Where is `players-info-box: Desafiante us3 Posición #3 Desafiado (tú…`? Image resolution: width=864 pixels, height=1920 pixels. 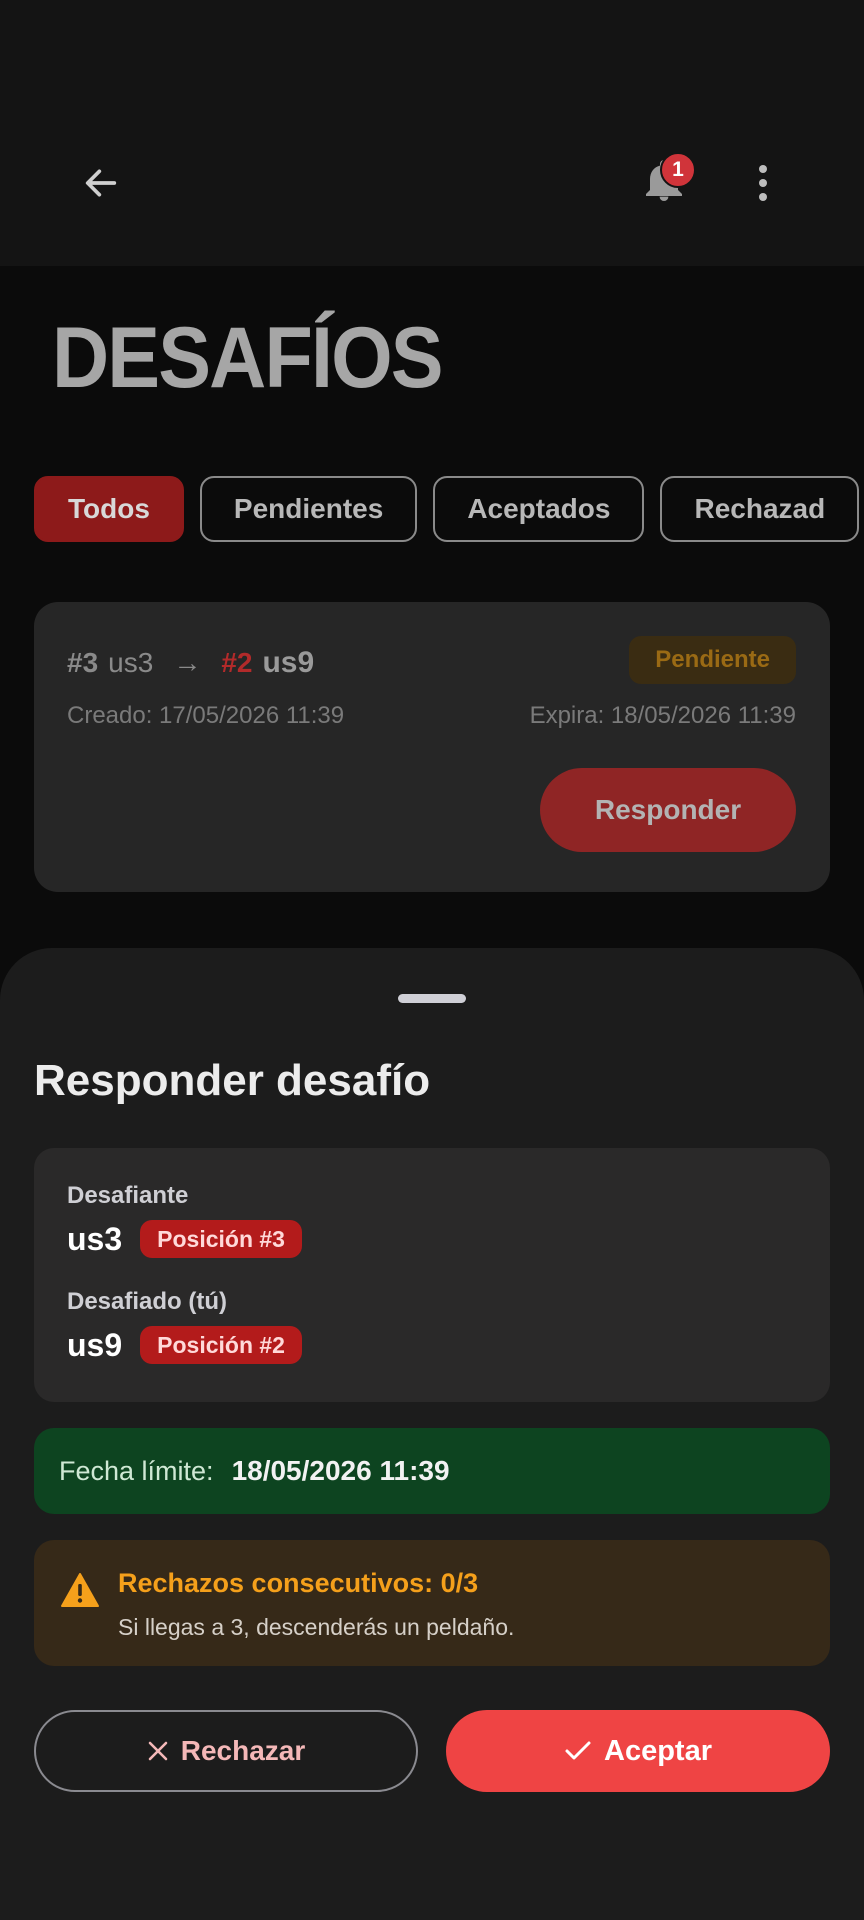 players-info-box: Desafiante us3 Posición #3 Desafiado (tú… is located at coordinates (432, 1275).